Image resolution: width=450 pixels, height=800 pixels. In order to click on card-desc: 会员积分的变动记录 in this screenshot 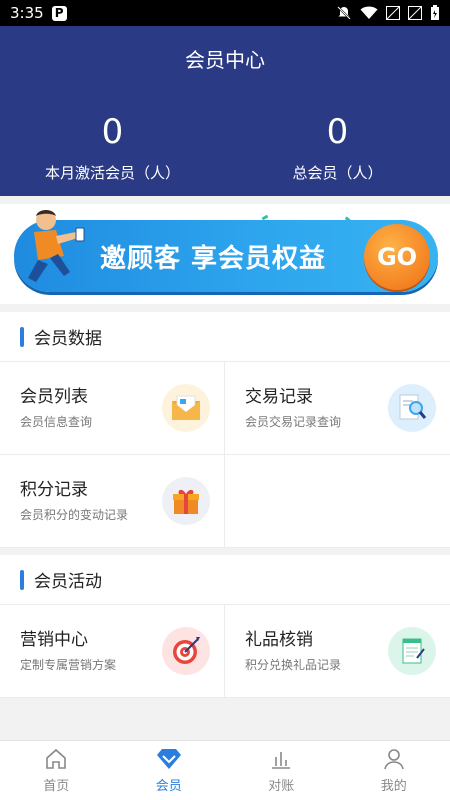, I will do `click(74, 515)`.